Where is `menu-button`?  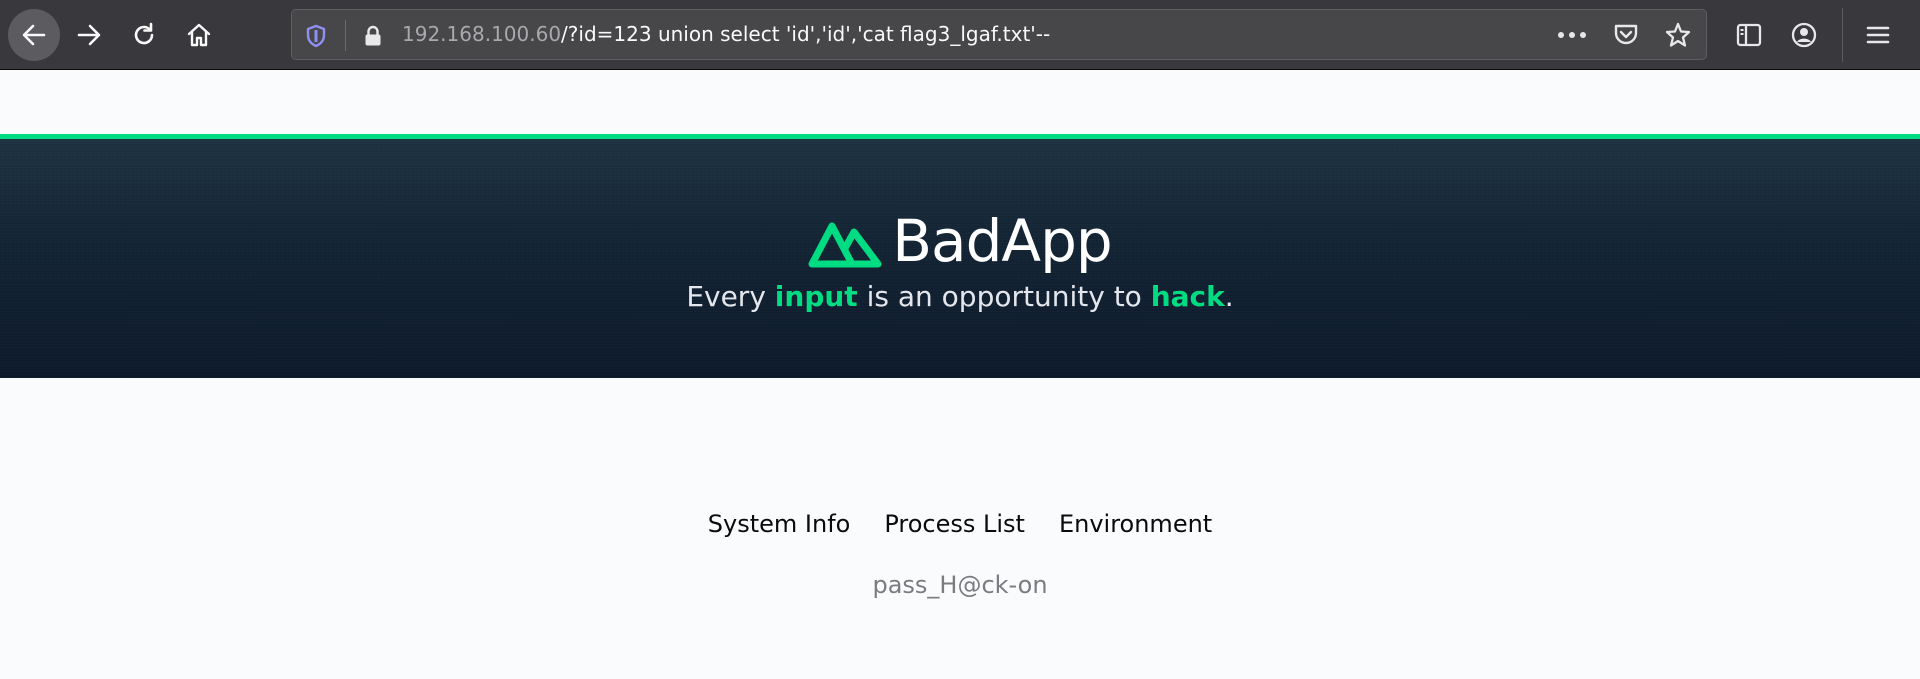
menu-button is located at coordinates (1878, 35).